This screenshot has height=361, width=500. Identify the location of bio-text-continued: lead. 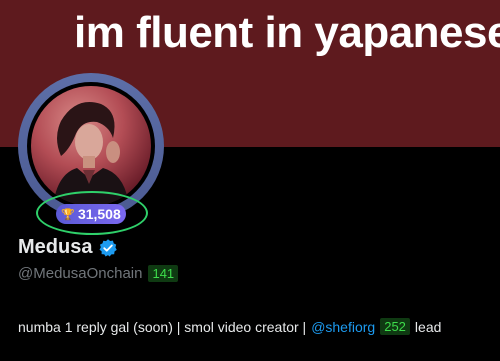
(428, 326).